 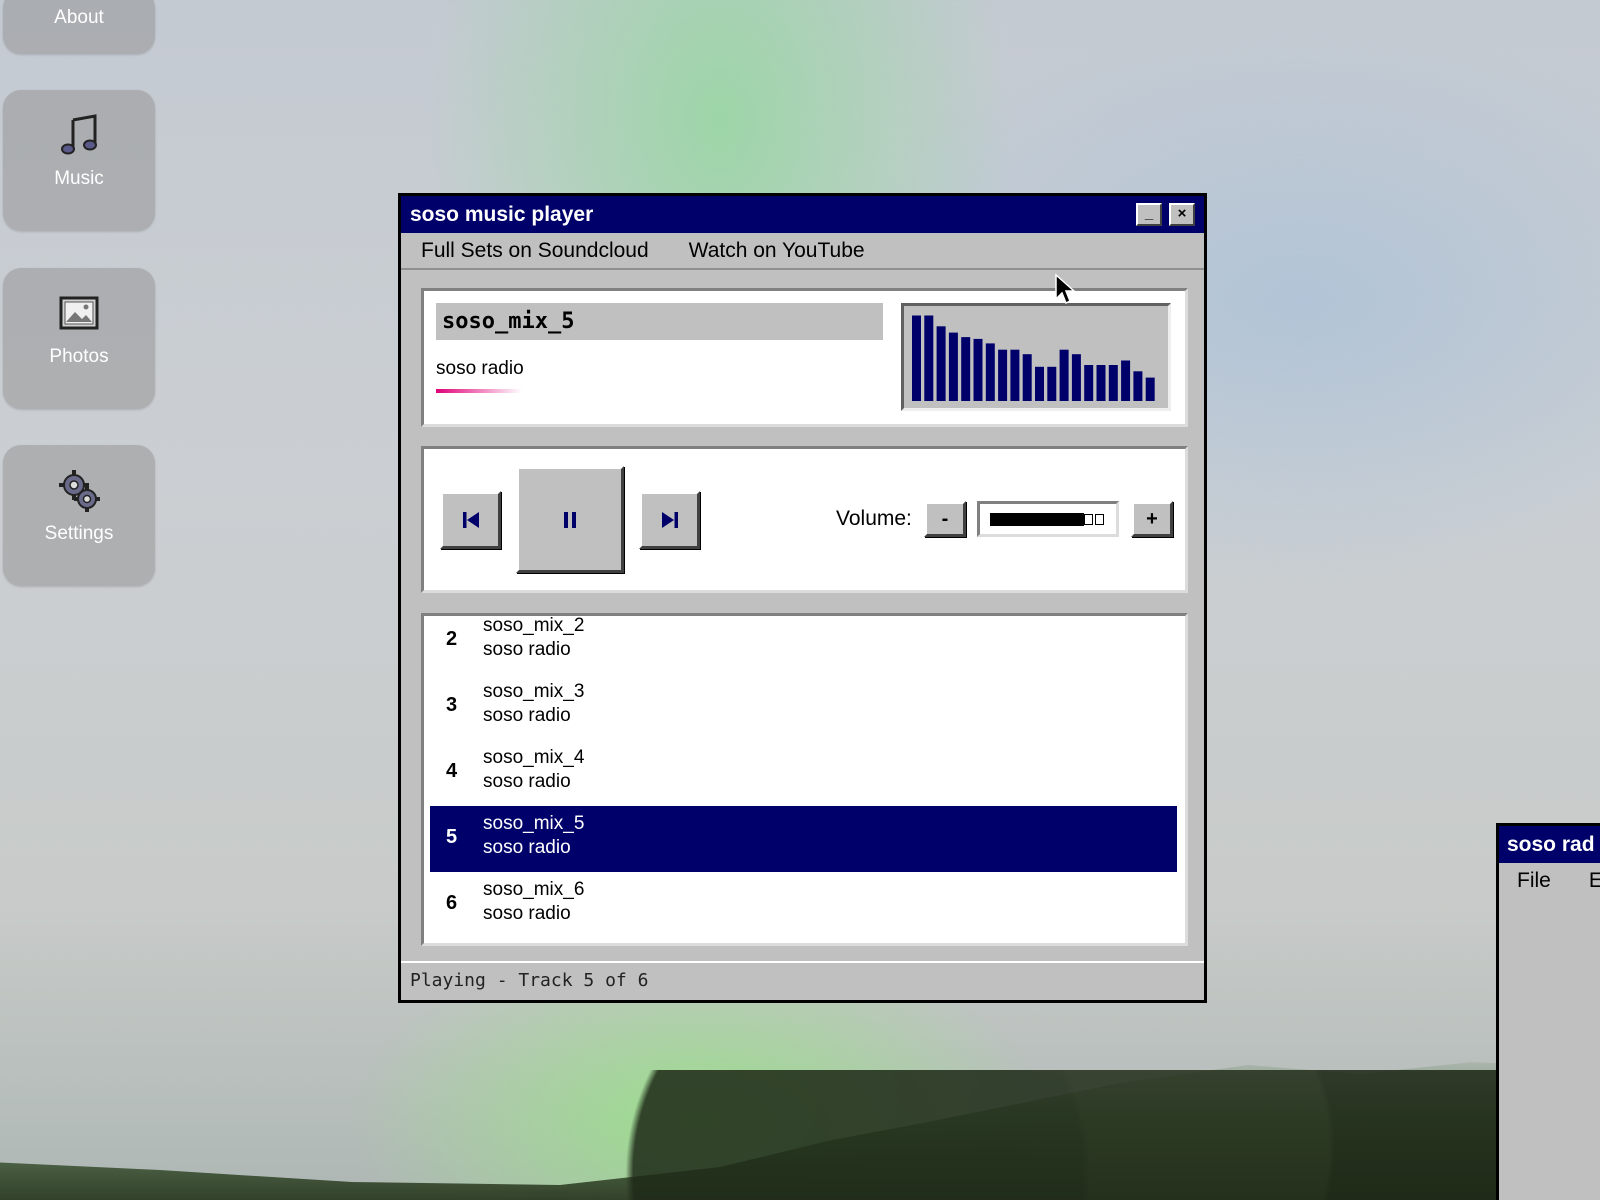 I want to click on desktop-icon-label: Photos, so click(x=79, y=356).